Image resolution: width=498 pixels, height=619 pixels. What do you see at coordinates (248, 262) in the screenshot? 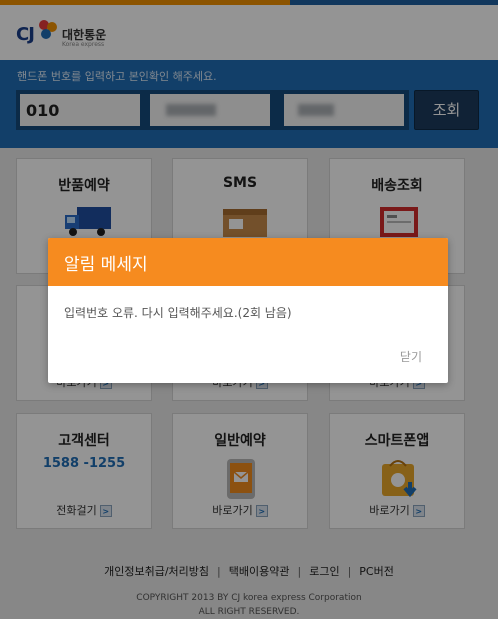
I see `modal-header: 알림 메세지` at bounding box center [248, 262].